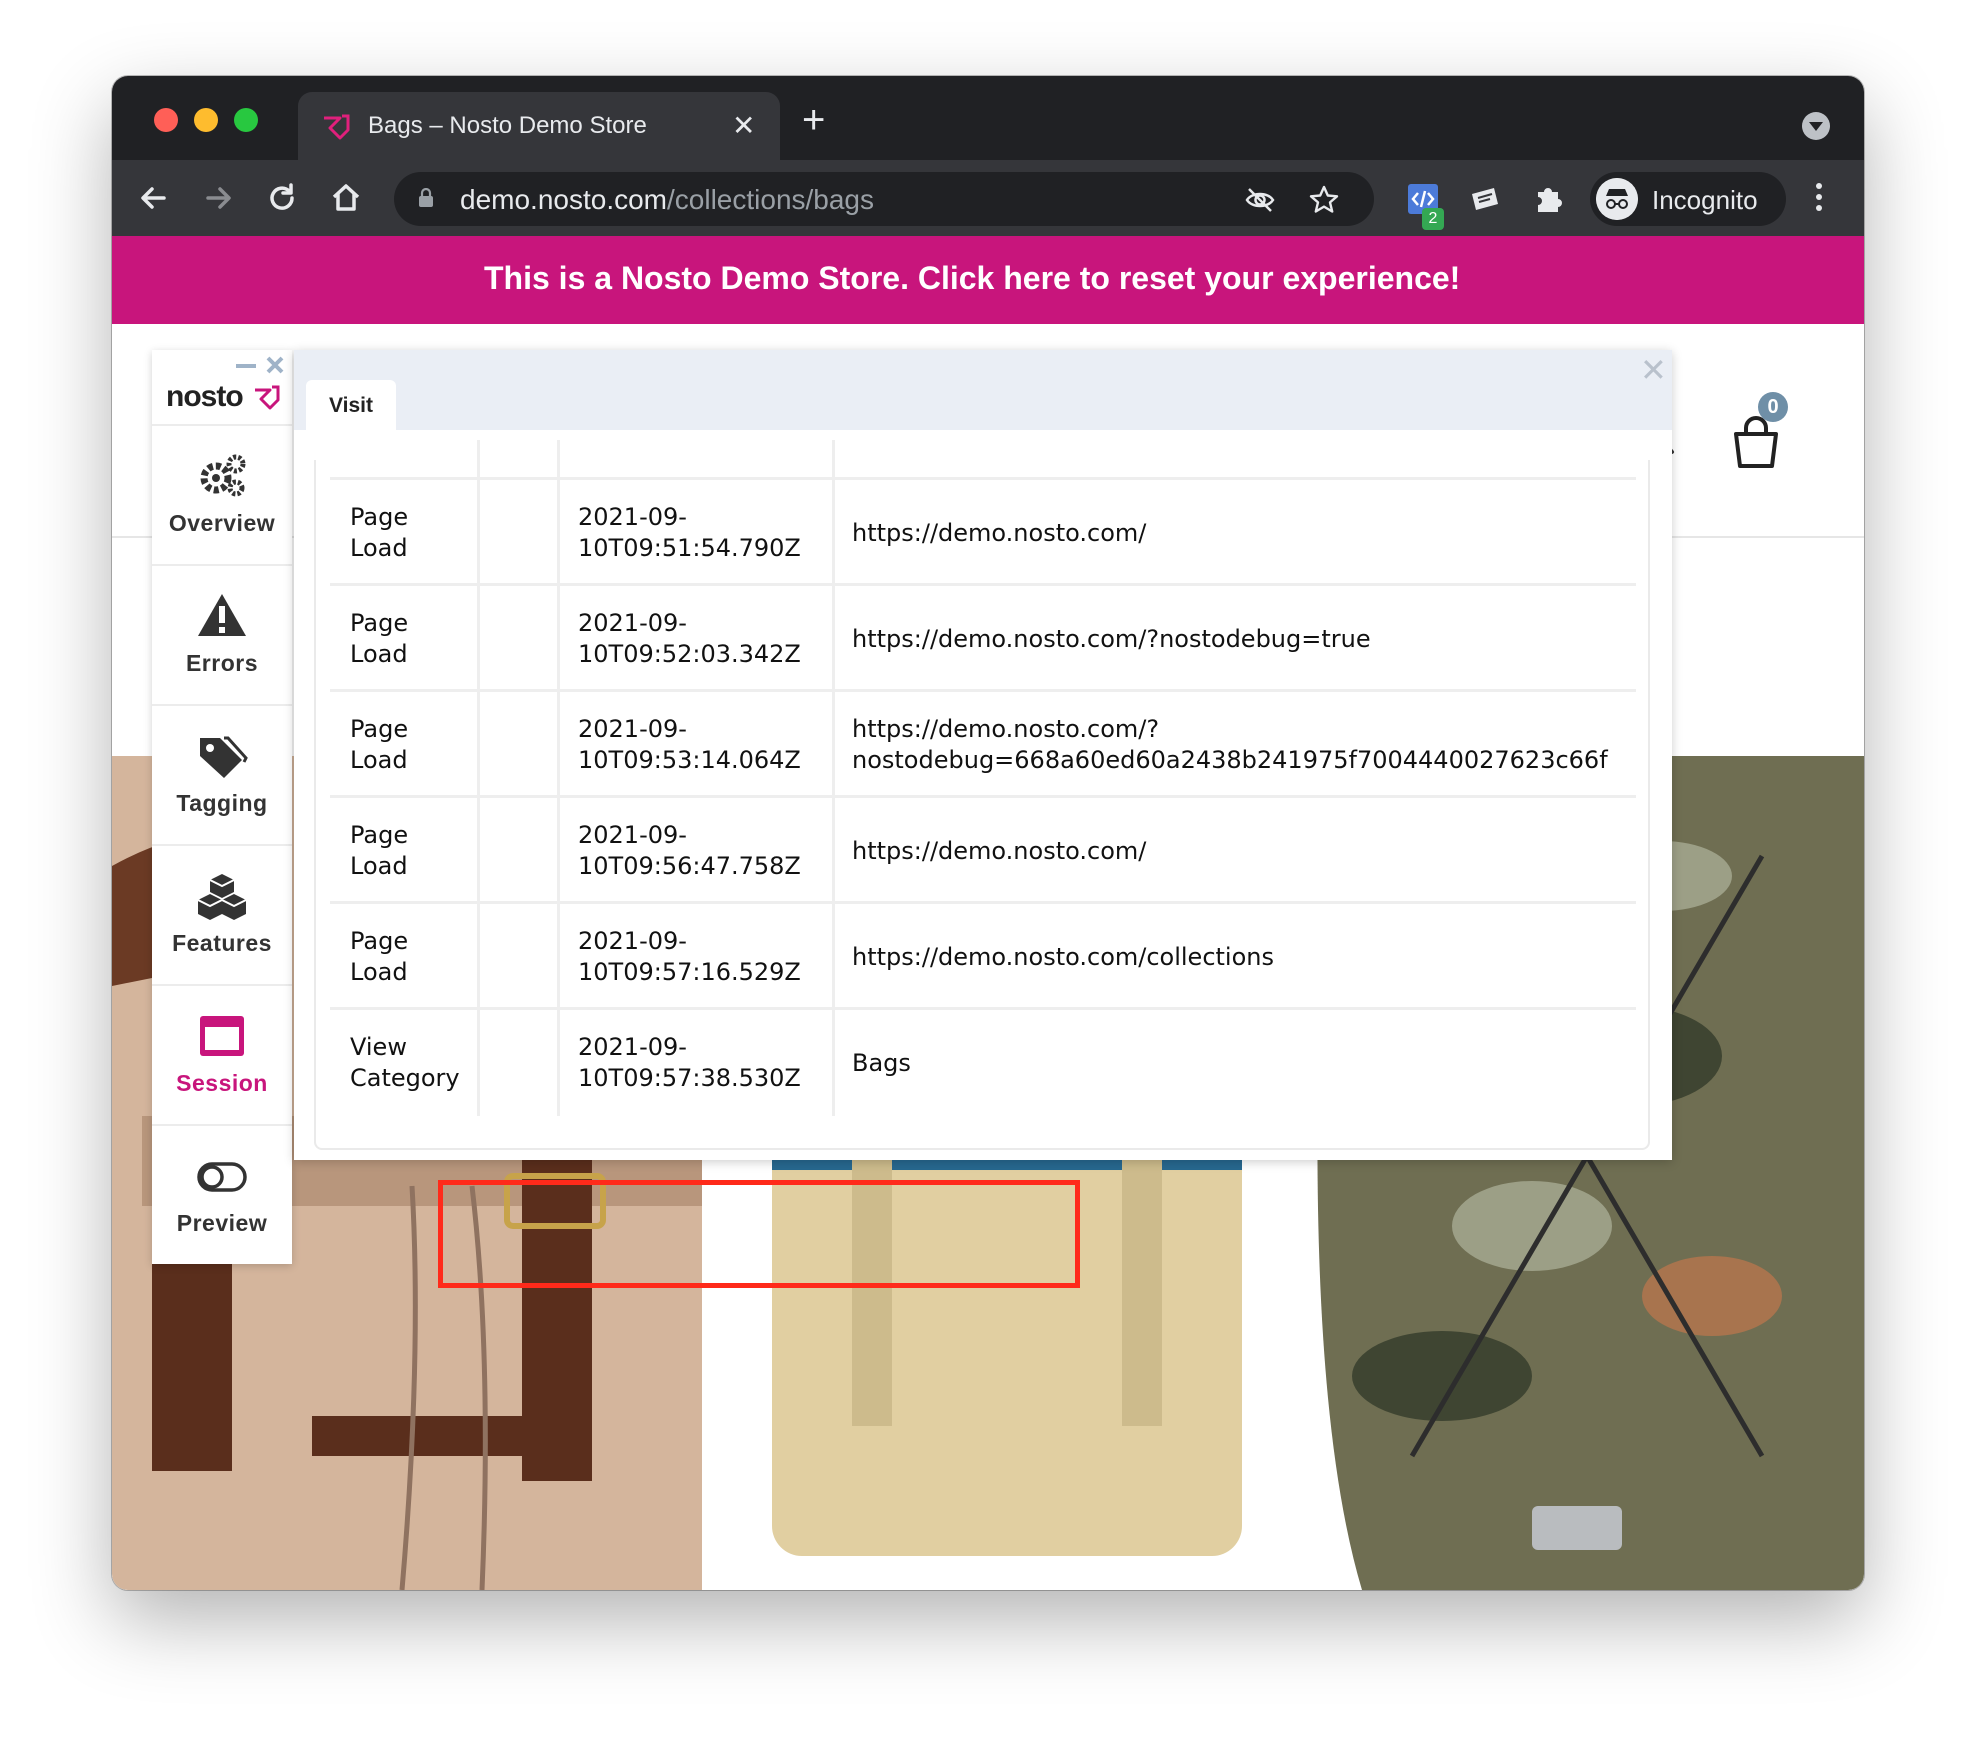  What do you see at coordinates (743, 126) in the screenshot?
I see `tab-close-icon: ✕` at bounding box center [743, 126].